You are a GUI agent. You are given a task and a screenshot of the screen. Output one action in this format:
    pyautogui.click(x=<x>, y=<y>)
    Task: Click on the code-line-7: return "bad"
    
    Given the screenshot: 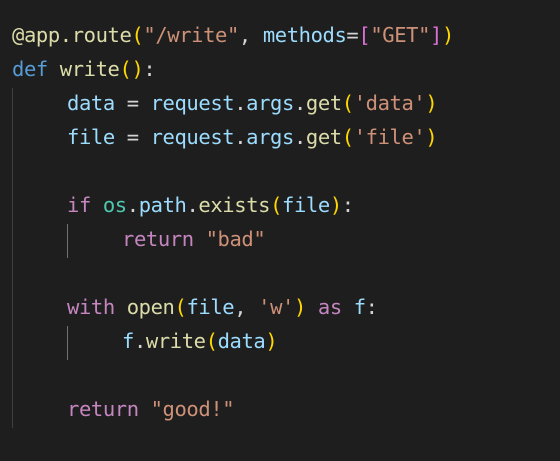 What is the action you would take?
    pyautogui.click(x=194, y=239)
    